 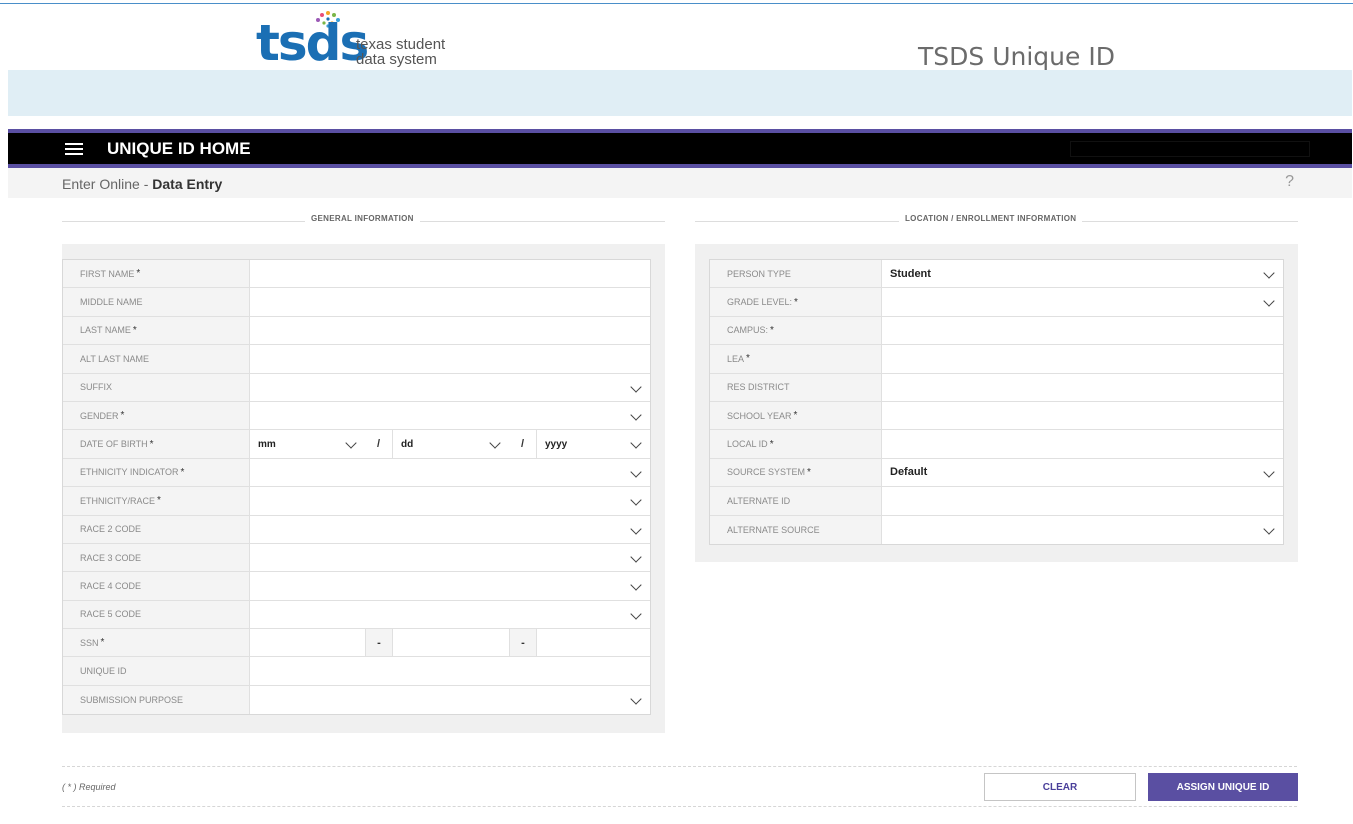 I want to click on label-local-id: LOCAL ID, so click(x=747, y=444).